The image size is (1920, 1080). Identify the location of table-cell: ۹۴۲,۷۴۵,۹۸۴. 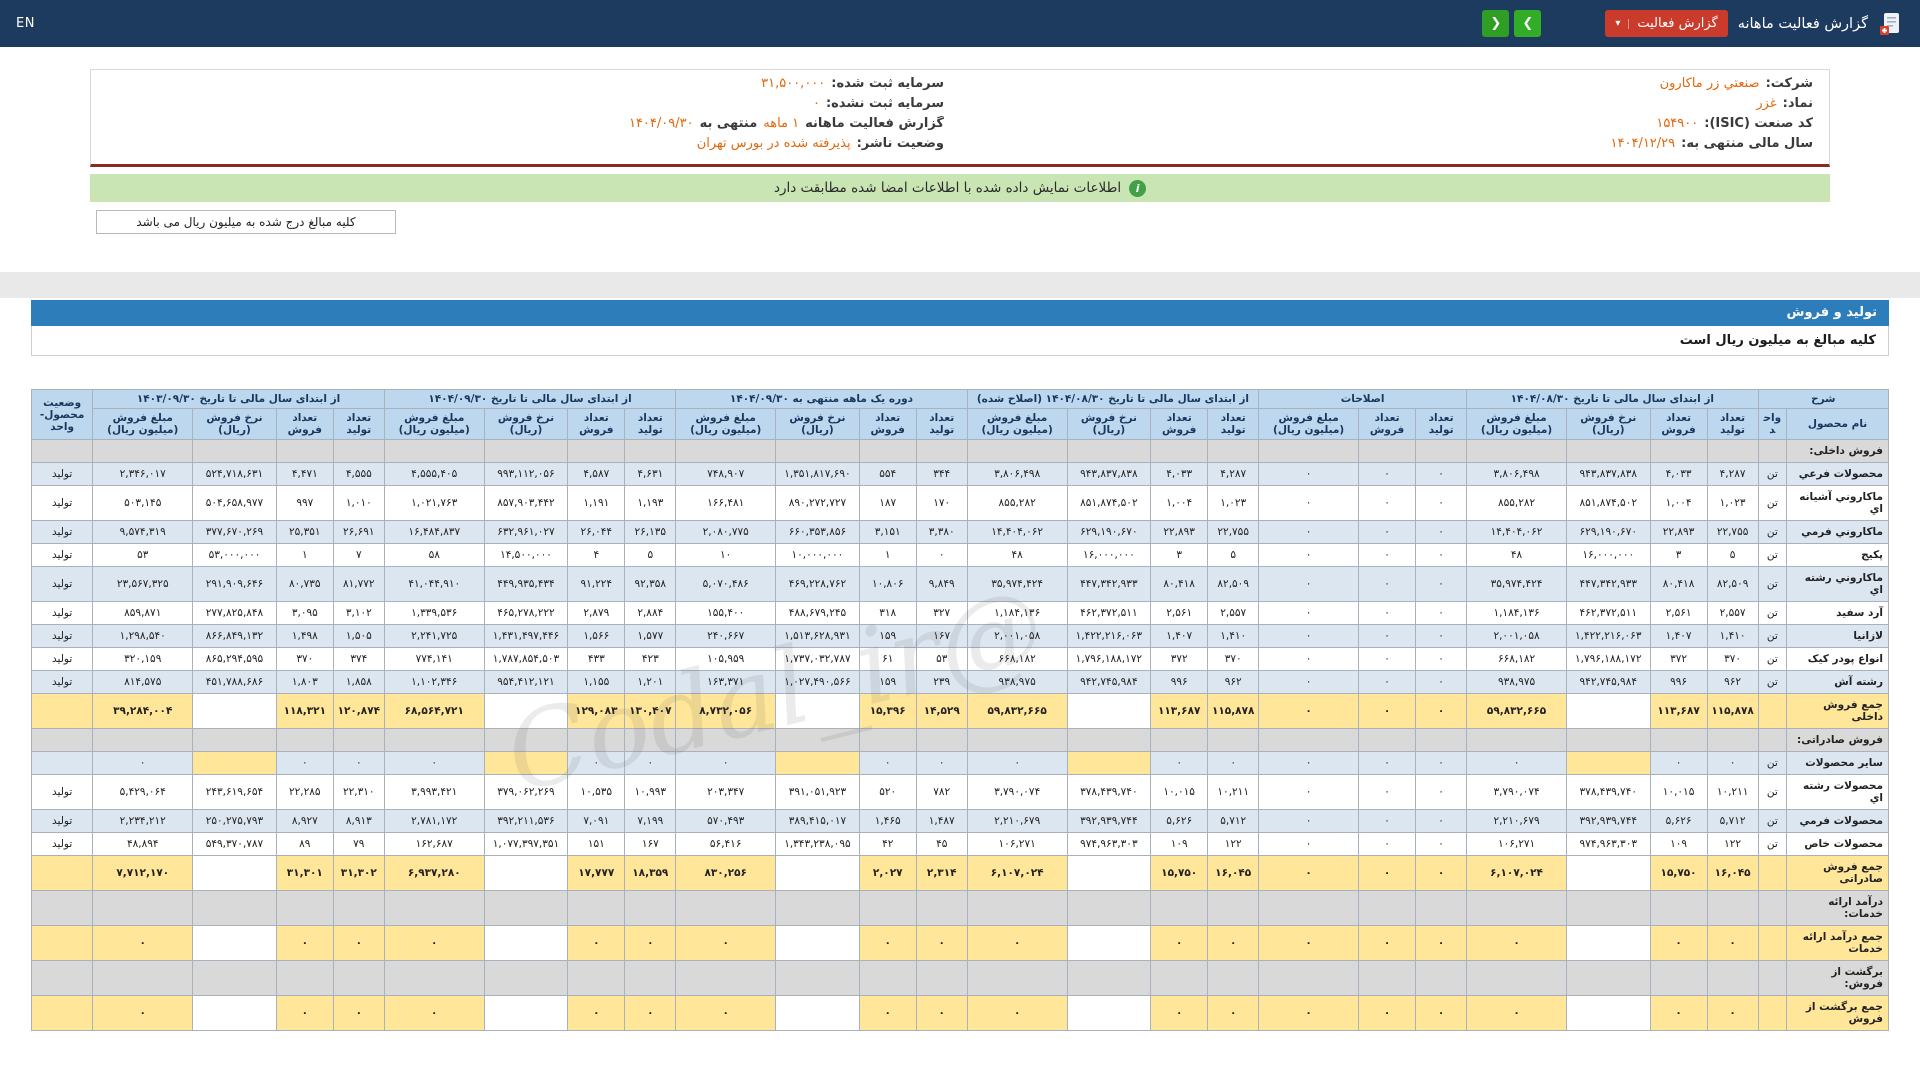
(1109, 682).